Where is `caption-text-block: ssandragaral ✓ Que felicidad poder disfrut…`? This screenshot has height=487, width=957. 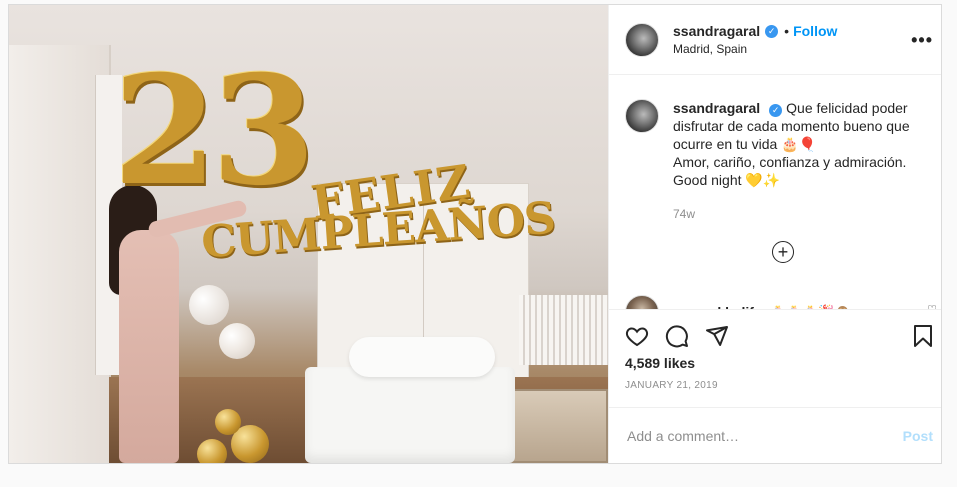
caption-text-block: ssandragaral ✓ Que felicidad poder disfrut… is located at coordinates (803, 126).